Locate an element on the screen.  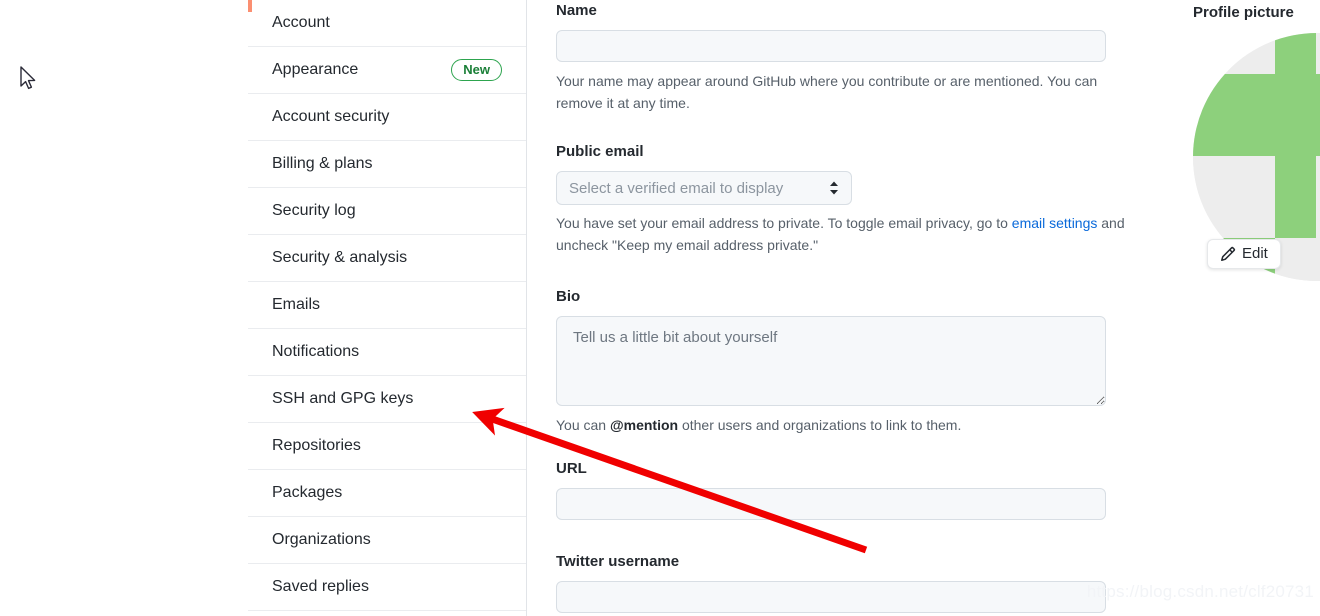
twitter-field-block: Twitter username is located at coordinates (831, 583).